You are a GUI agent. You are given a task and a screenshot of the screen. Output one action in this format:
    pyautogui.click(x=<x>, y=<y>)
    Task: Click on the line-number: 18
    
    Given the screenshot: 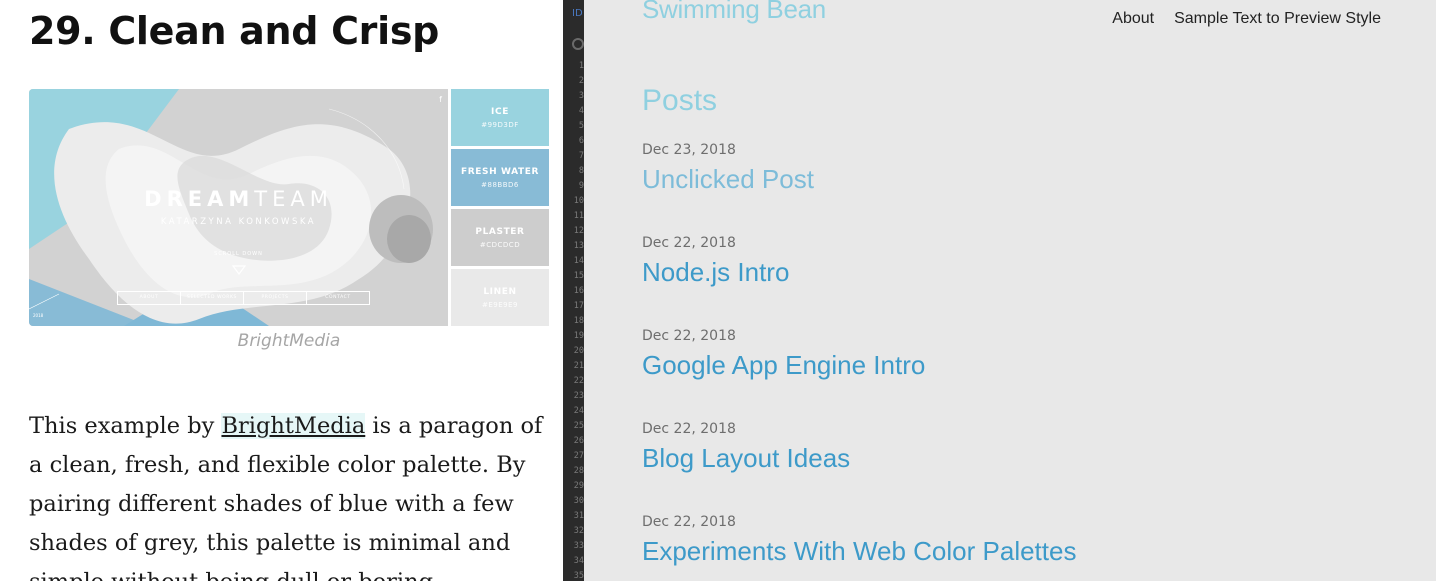 What is the action you would take?
    pyautogui.click(x=578, y=321)
    